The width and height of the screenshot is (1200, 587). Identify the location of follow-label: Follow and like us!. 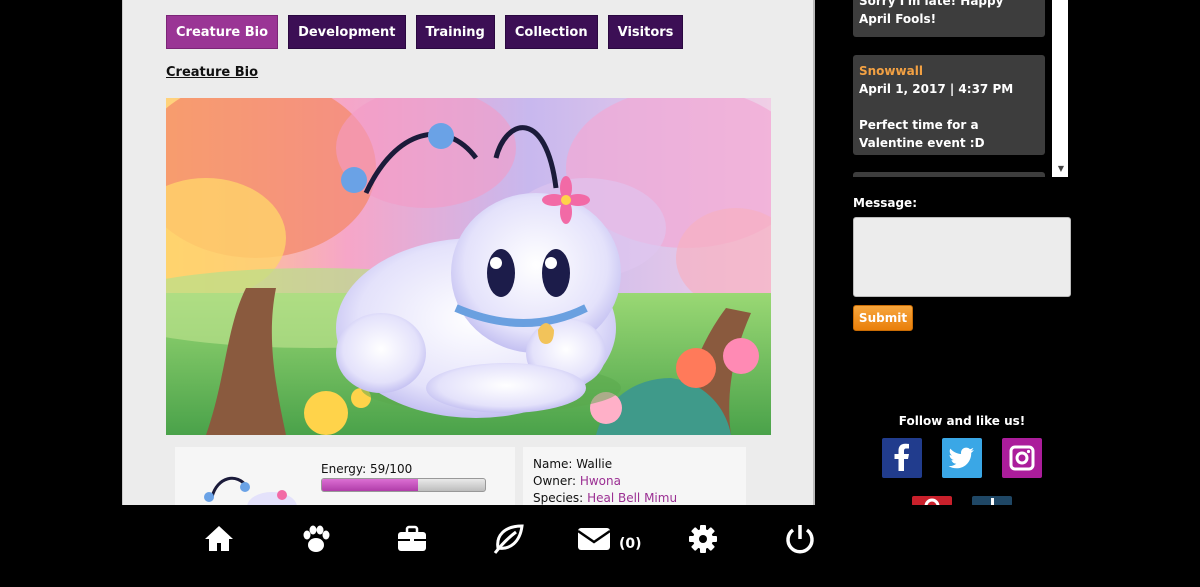
(962, 421).